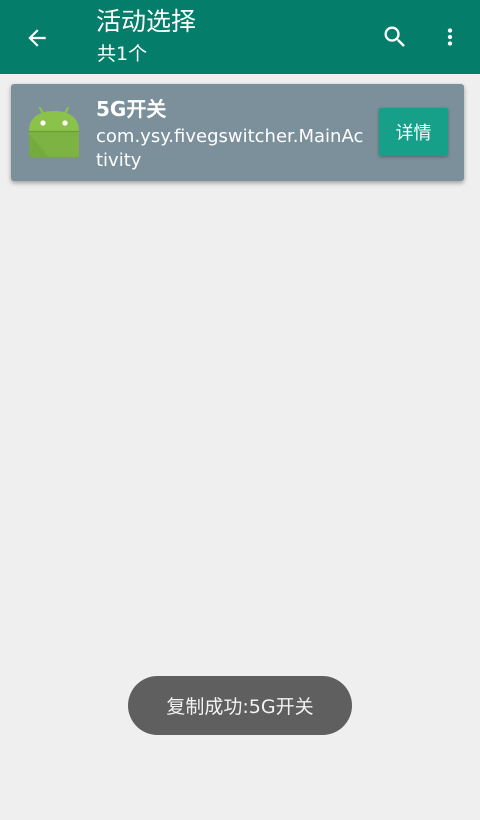  What do you see at coordinates (146, 21) in the screenshot?
I see `page-title: 活动选择` at bounding box center [146, 21].